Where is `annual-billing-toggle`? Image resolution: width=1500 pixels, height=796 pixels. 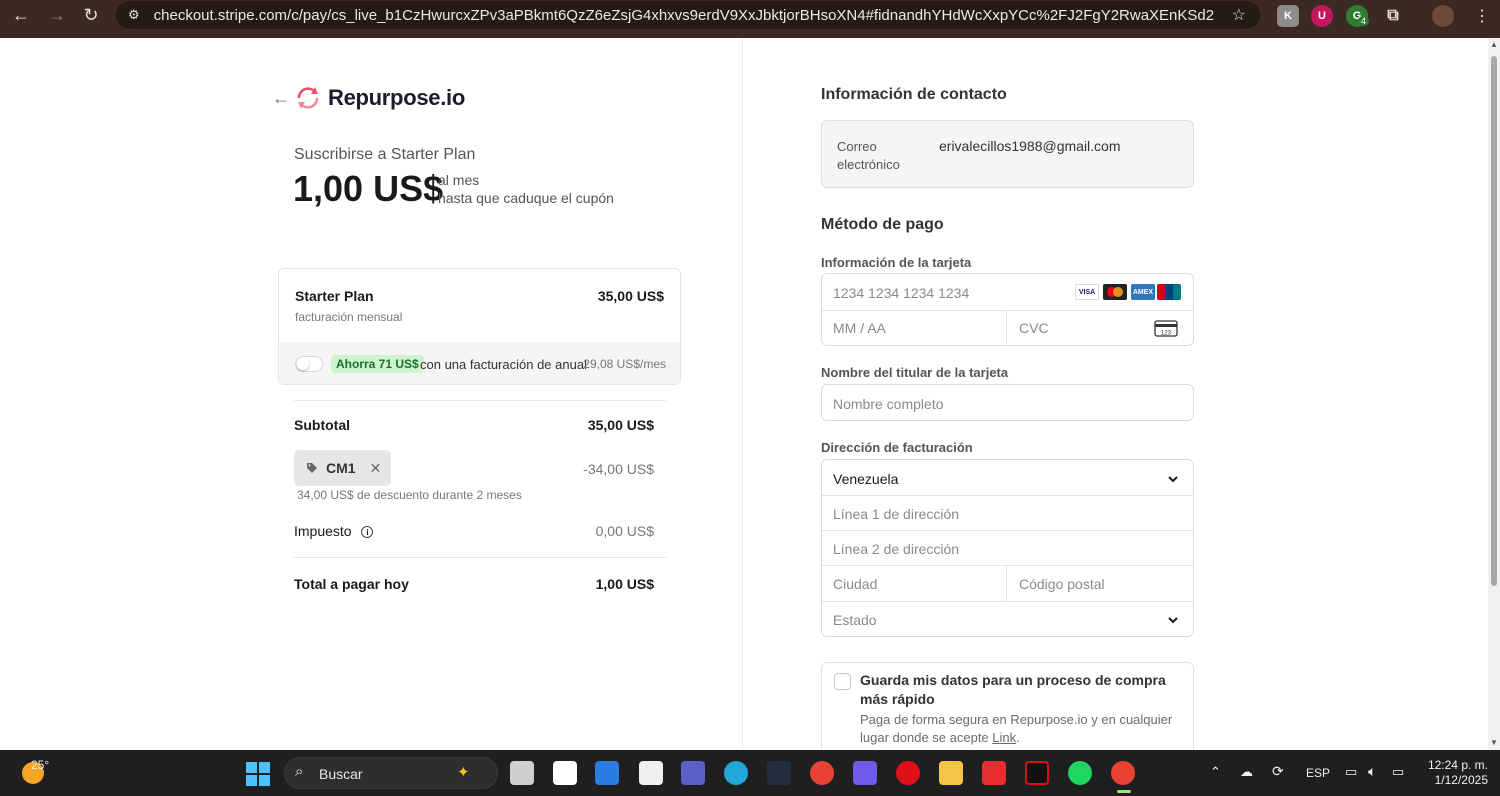 annual-billing-toggle is located at coordinates (309, 364).